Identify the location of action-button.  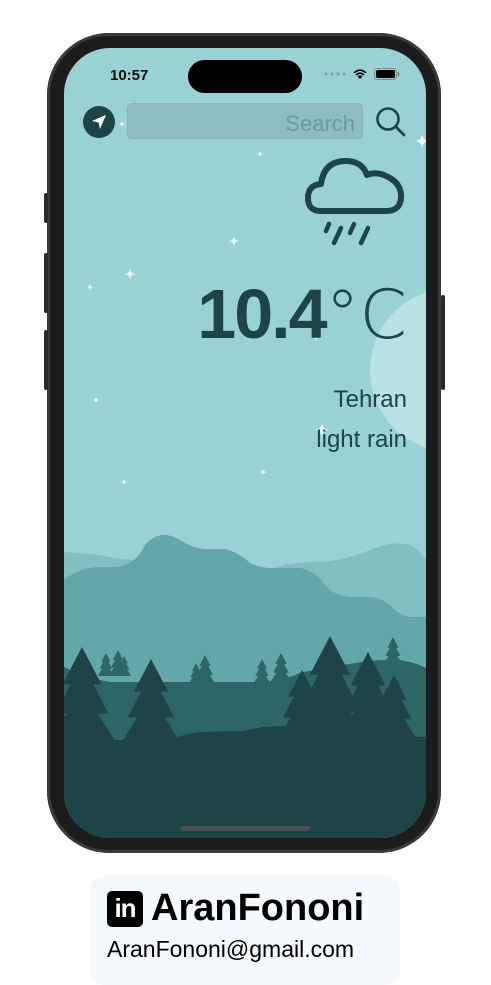
(46, 208).